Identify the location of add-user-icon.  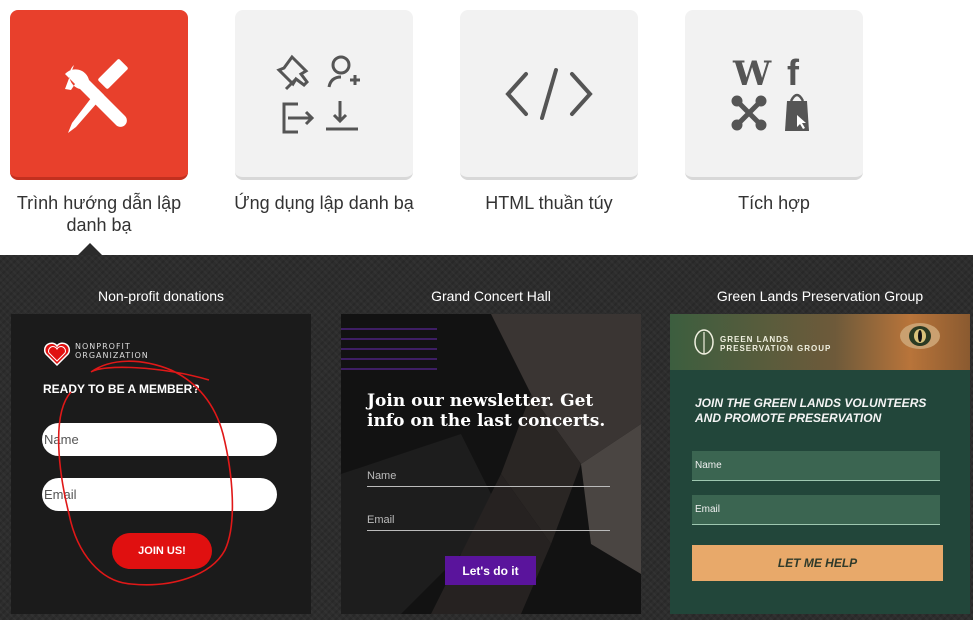
(341, 64).